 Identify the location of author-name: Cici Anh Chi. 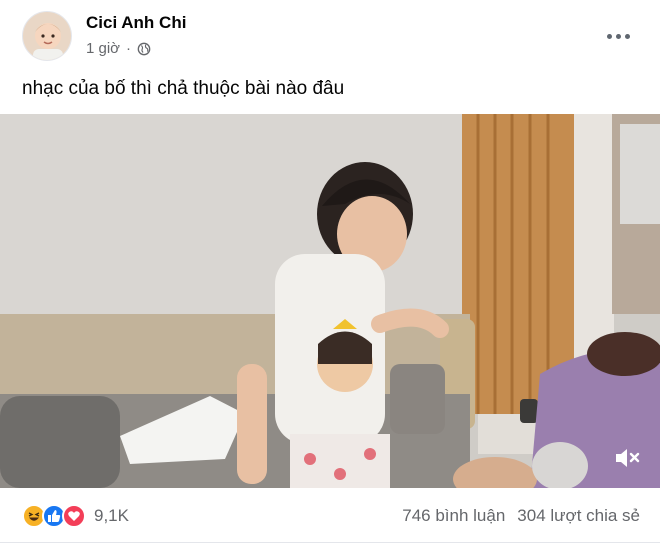
(136, 23).